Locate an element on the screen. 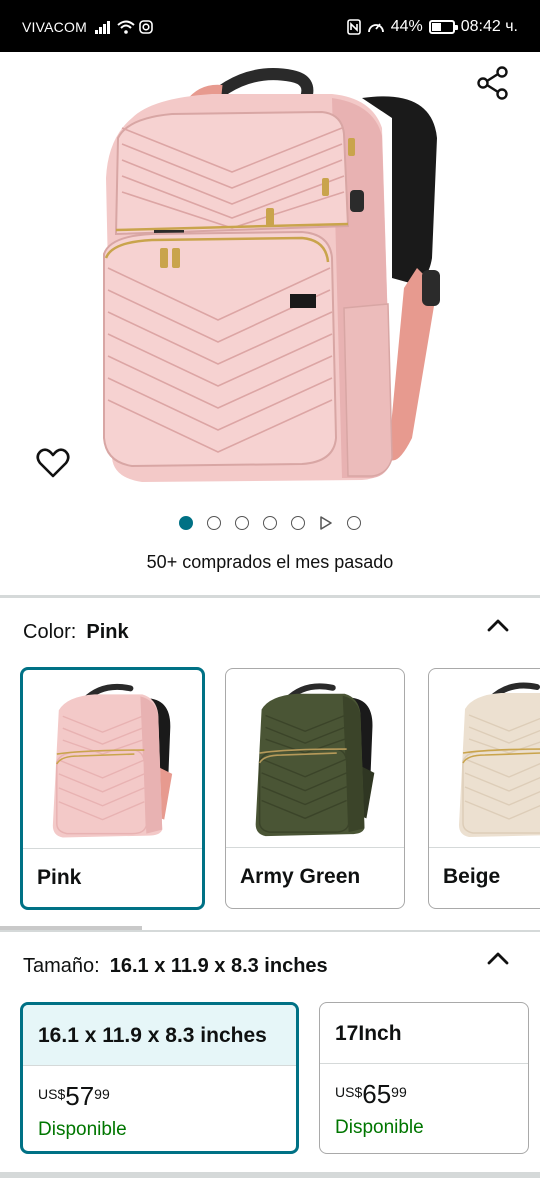 This screenshot has width=540, height=1200. wifi-icon is located at coordinates (126, 27).